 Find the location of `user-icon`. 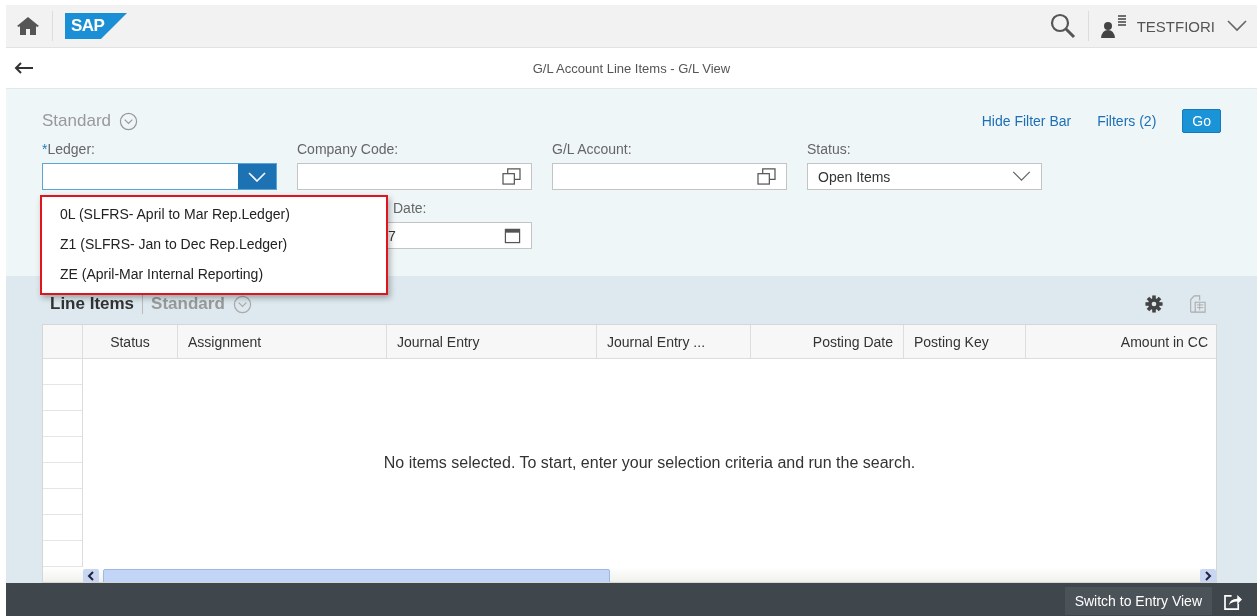

user-icon is located at coordinates (1114, 26).